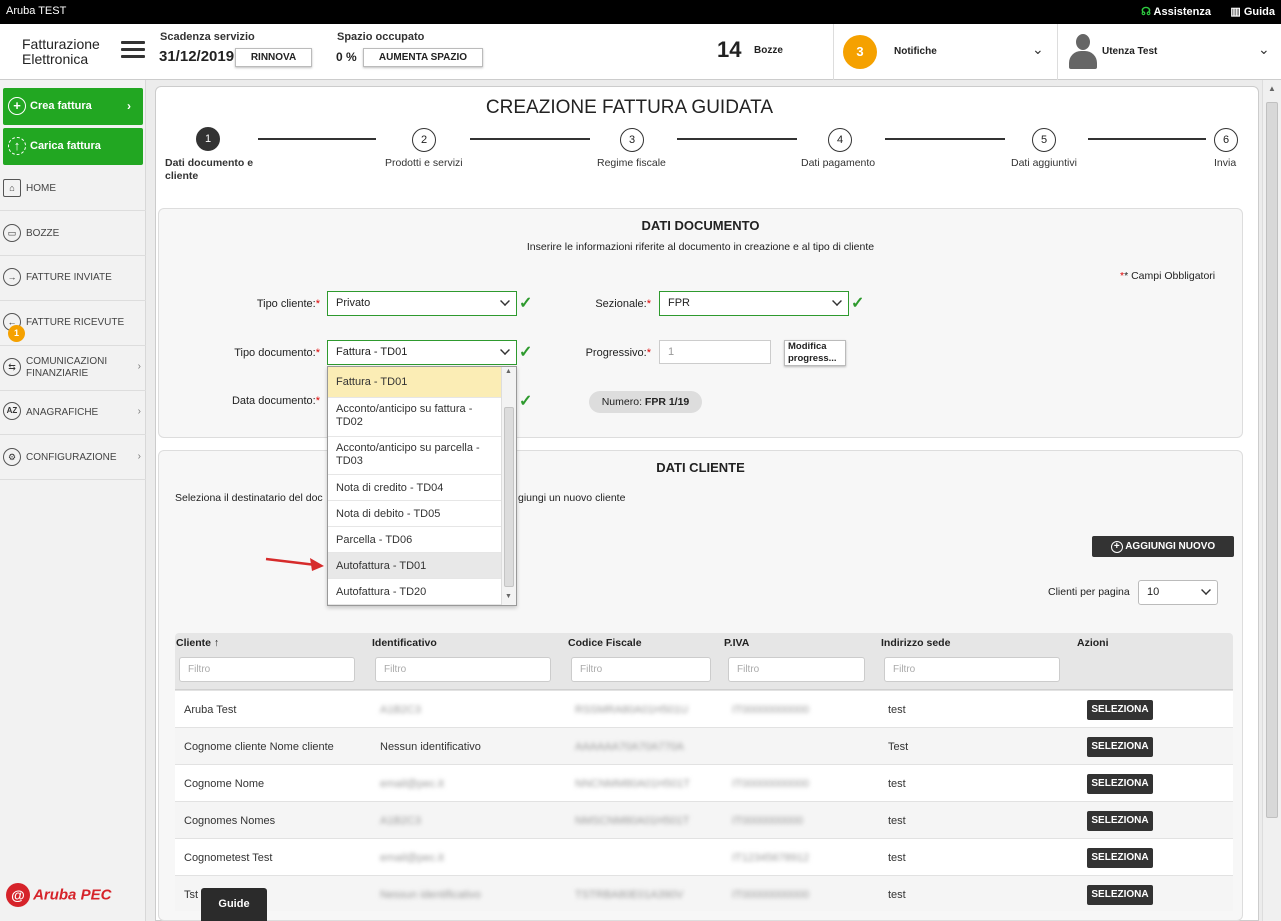 This screenshot has height=921, width=1281. What do you see at coordinates (197, 56) in the screenshot?
I see `scadenza-value: 31/12/2019` at bounding box center [197, 56].